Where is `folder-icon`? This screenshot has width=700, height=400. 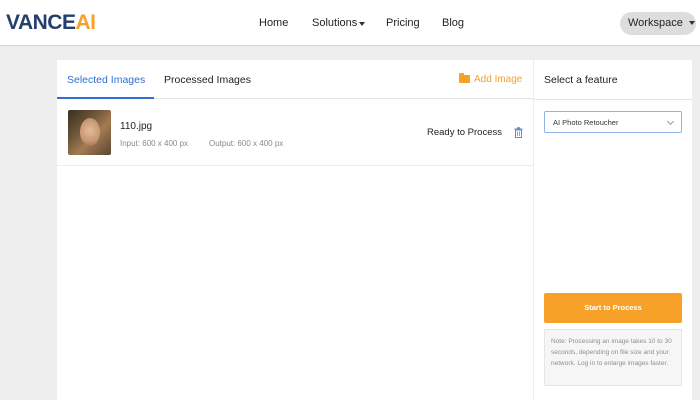 folder-icon is located at coordinates (464, 78).